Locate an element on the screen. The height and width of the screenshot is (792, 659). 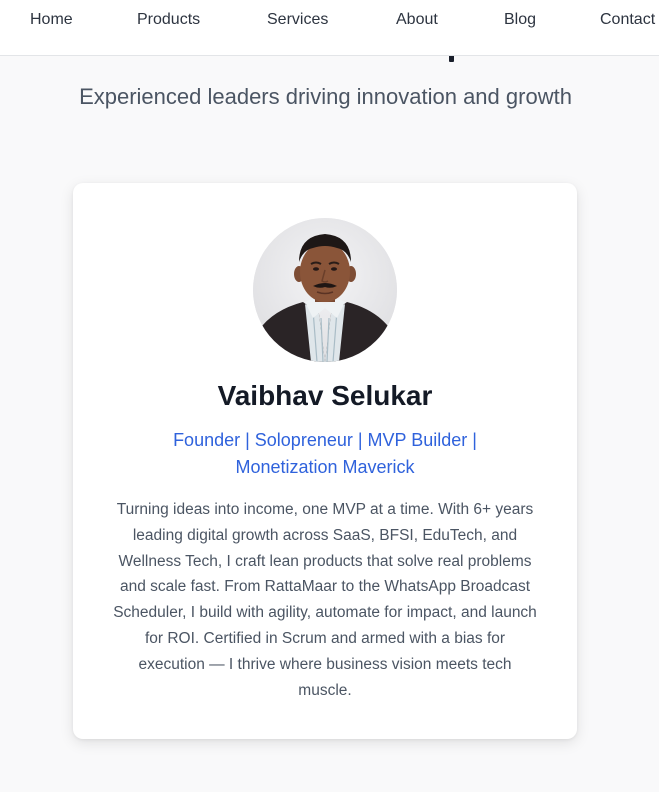
nav-link-products: Products is located at coordinates (168, 20).